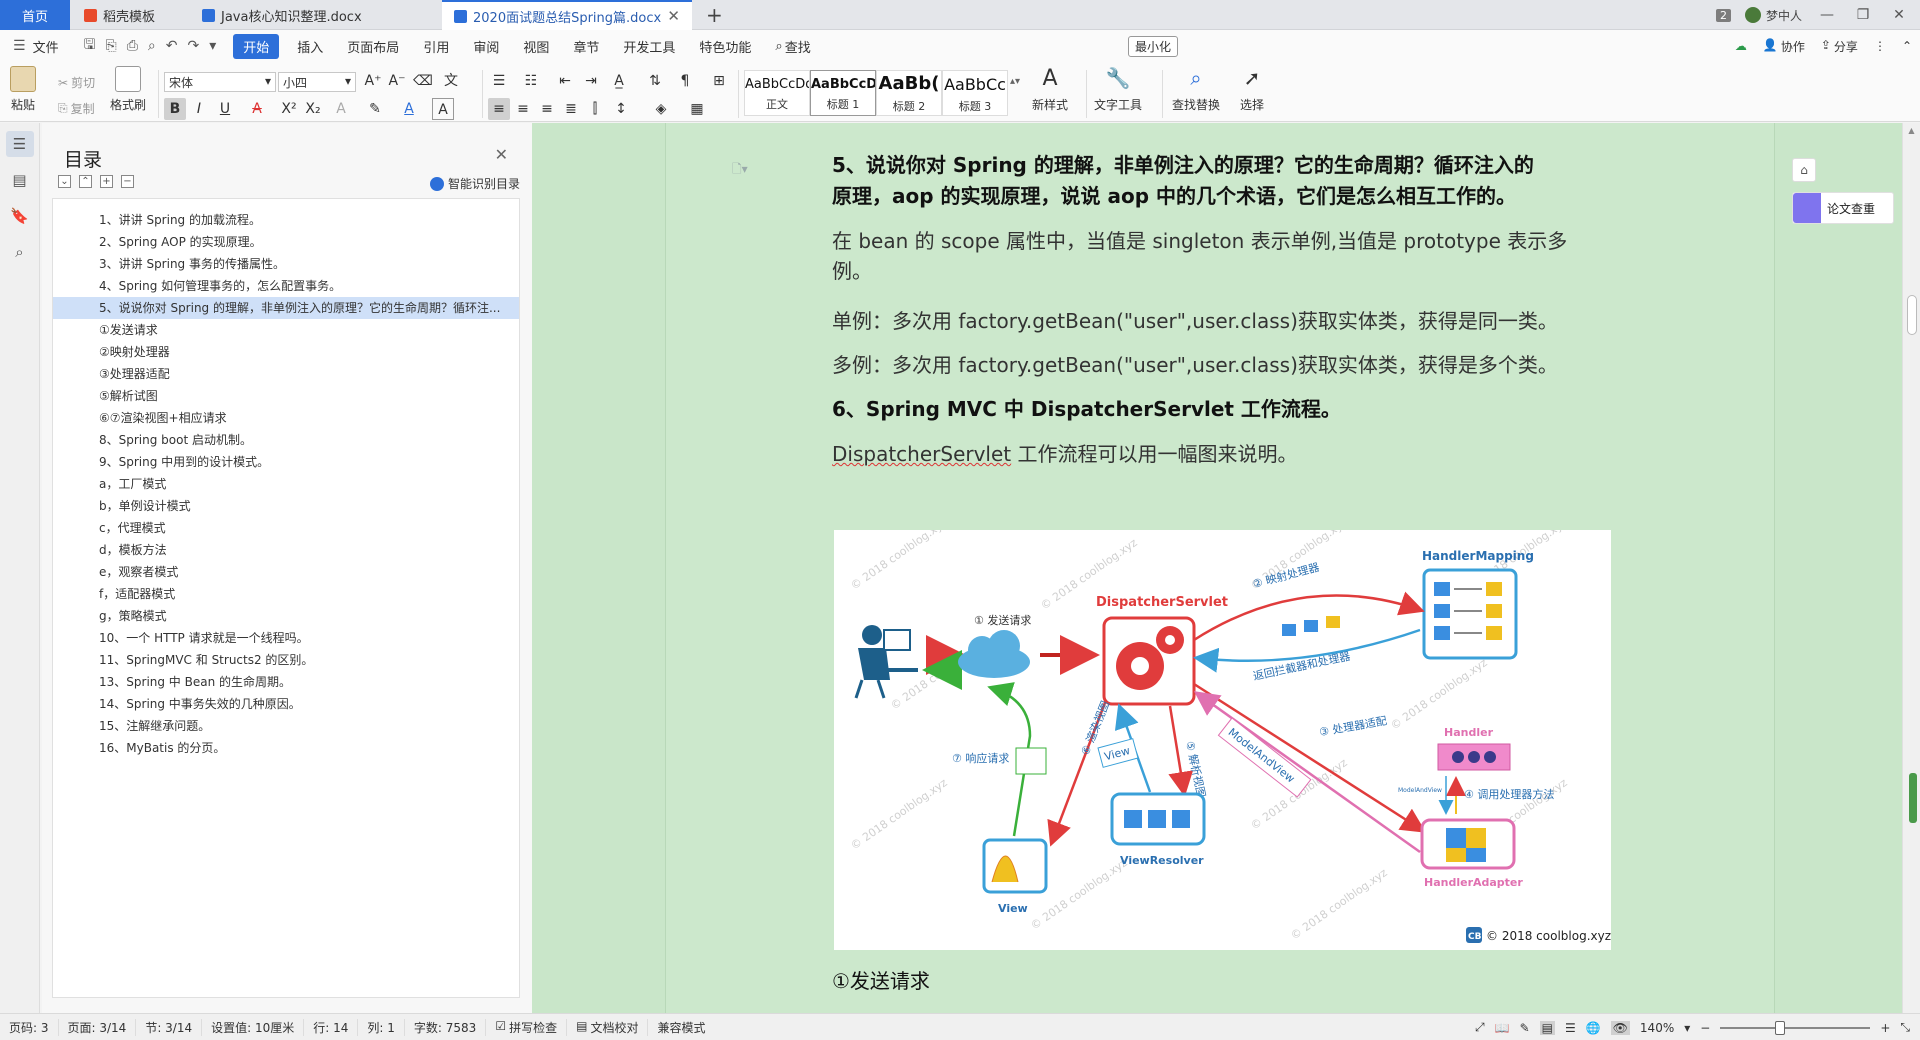 Image resolution: width=1920 pixels, height=1040 pixels. Describe the element at coordinates (571, 109) in the screenshot. I see `justify-icon: ≣` at that location.